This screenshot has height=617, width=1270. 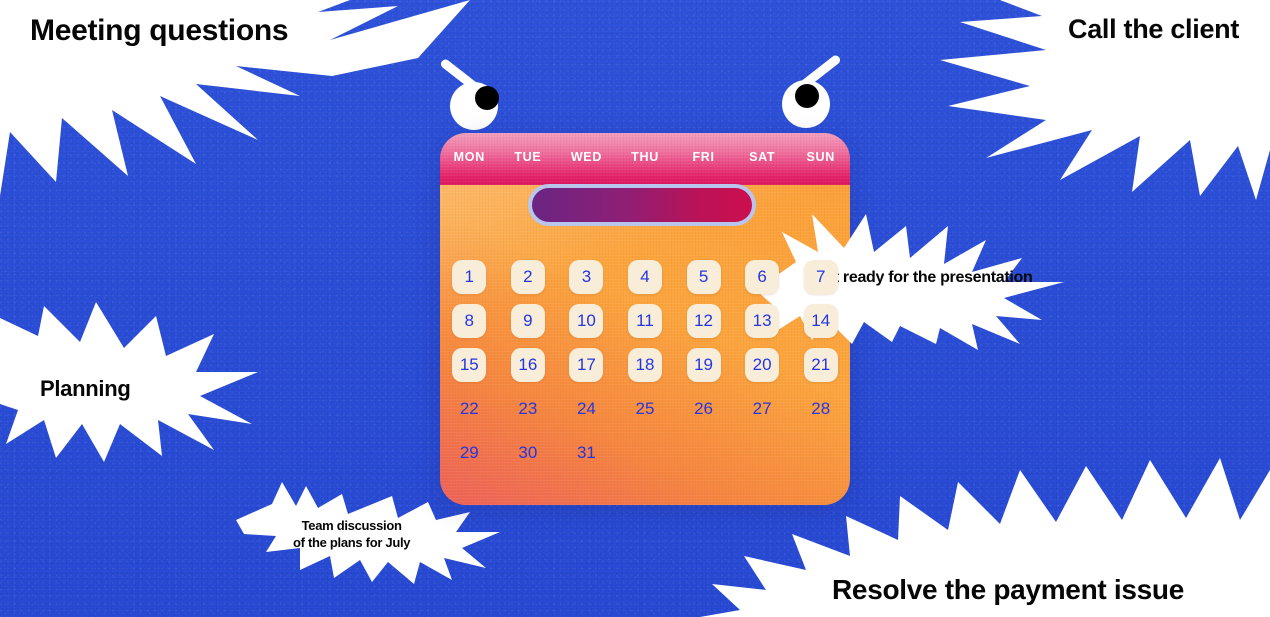 What do you see at coordinates (644, 277) in the screenshot?
I see `date-cell: 4` at bounding box center [644, 277].